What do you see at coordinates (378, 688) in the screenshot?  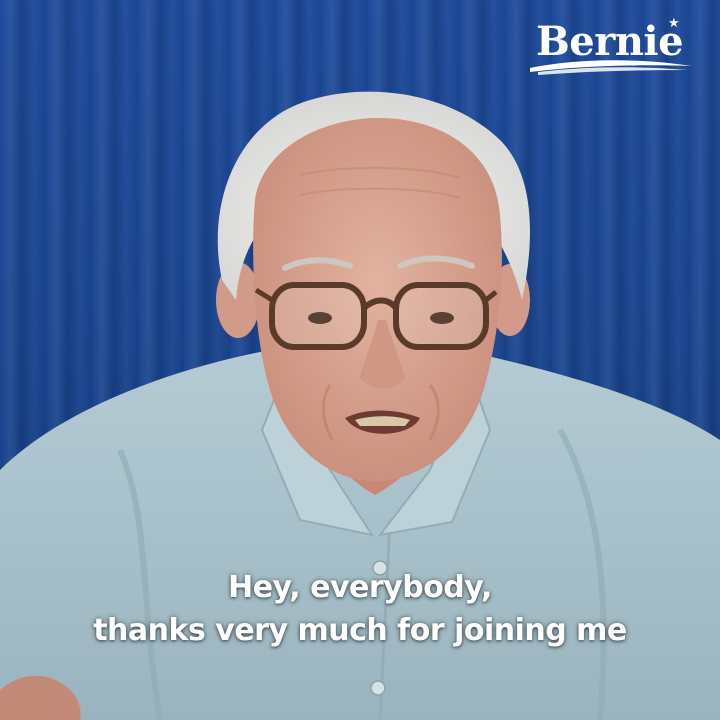 I see `shirt-button` at bounding box center [378, 688].